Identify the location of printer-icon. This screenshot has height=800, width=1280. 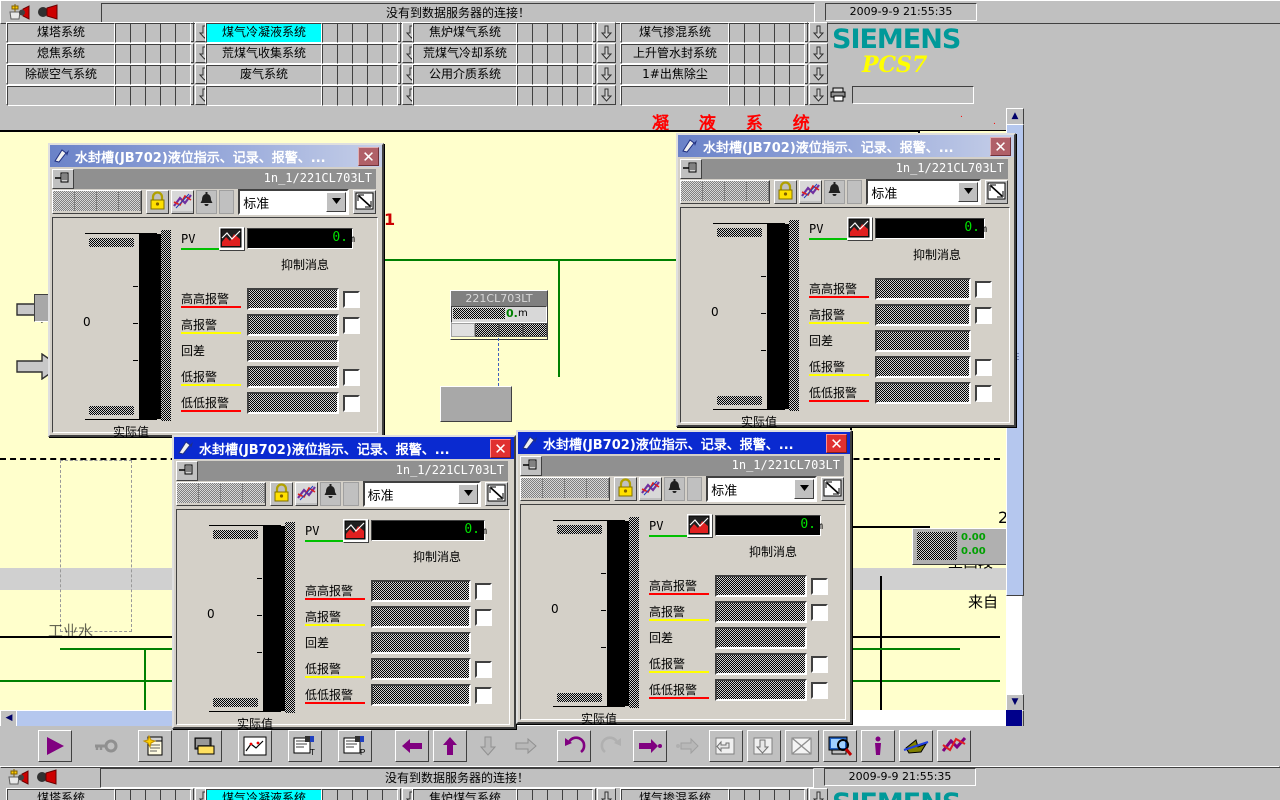
(839, 94).